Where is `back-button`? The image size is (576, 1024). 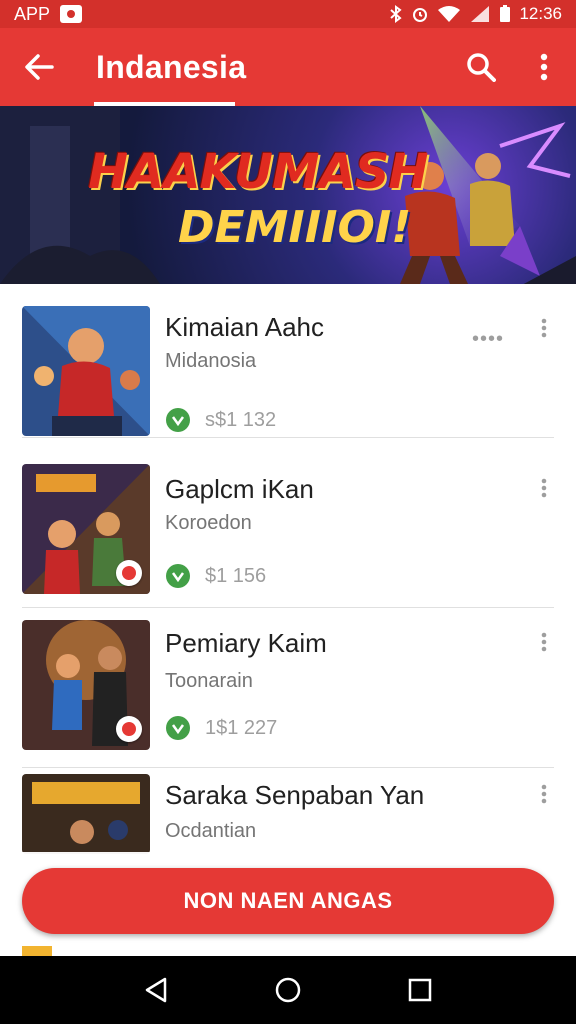
back-button is located at coordinates (39, 67).